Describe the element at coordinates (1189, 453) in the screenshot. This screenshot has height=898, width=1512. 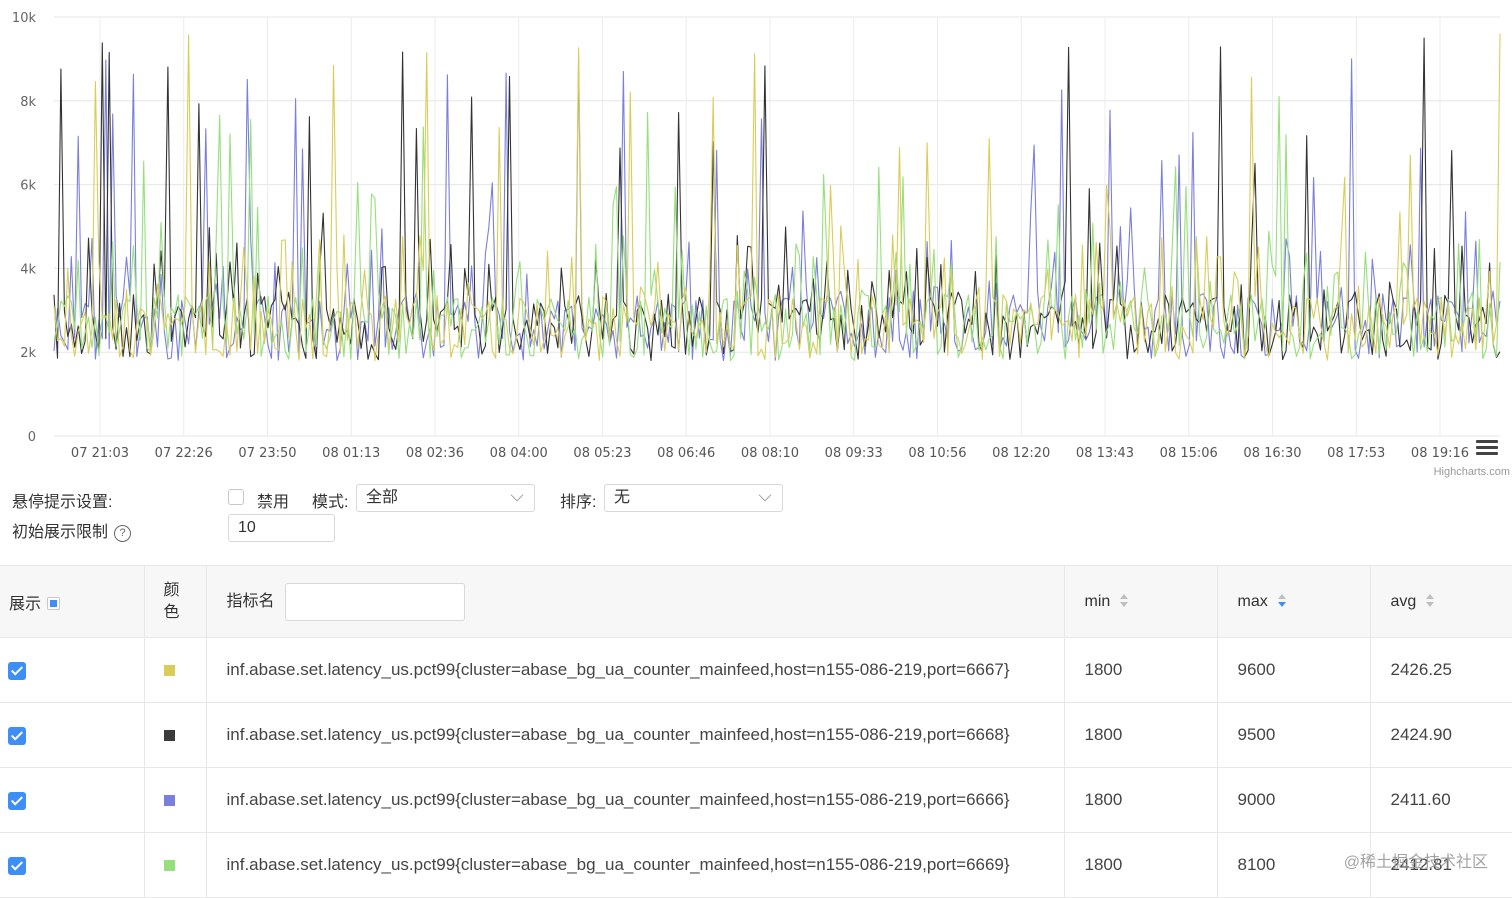
I see `x-tick-label: 08 15:06` at that location.